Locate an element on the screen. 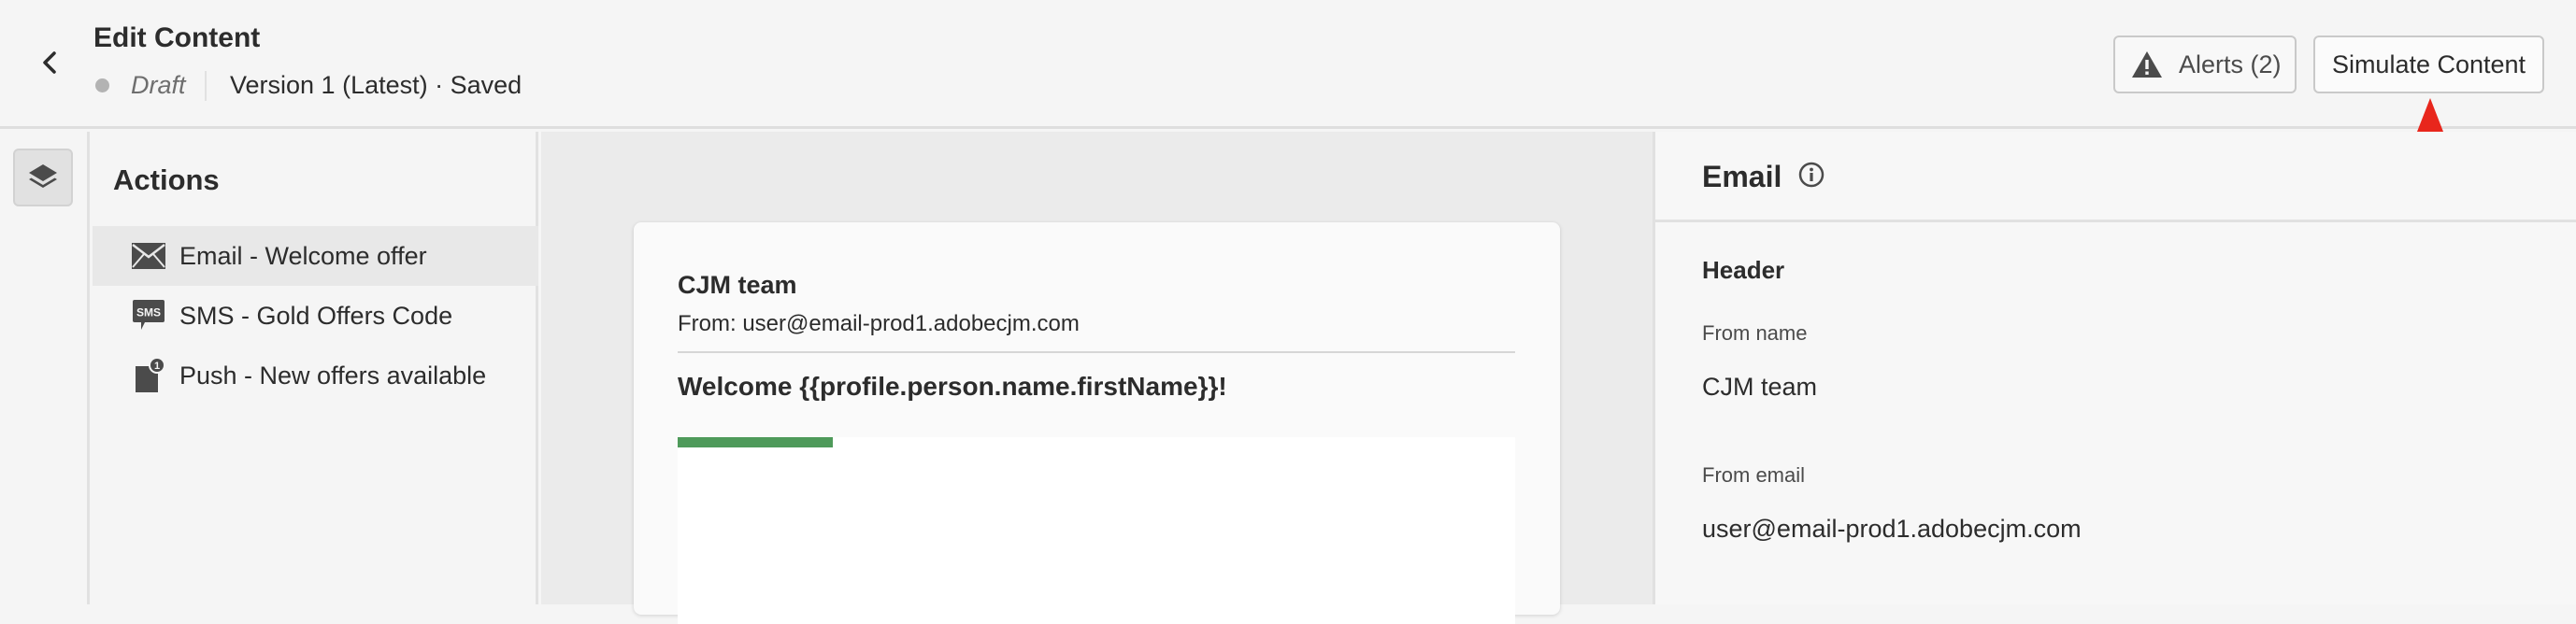  properties-divider is located at coordinates (2115, 221).